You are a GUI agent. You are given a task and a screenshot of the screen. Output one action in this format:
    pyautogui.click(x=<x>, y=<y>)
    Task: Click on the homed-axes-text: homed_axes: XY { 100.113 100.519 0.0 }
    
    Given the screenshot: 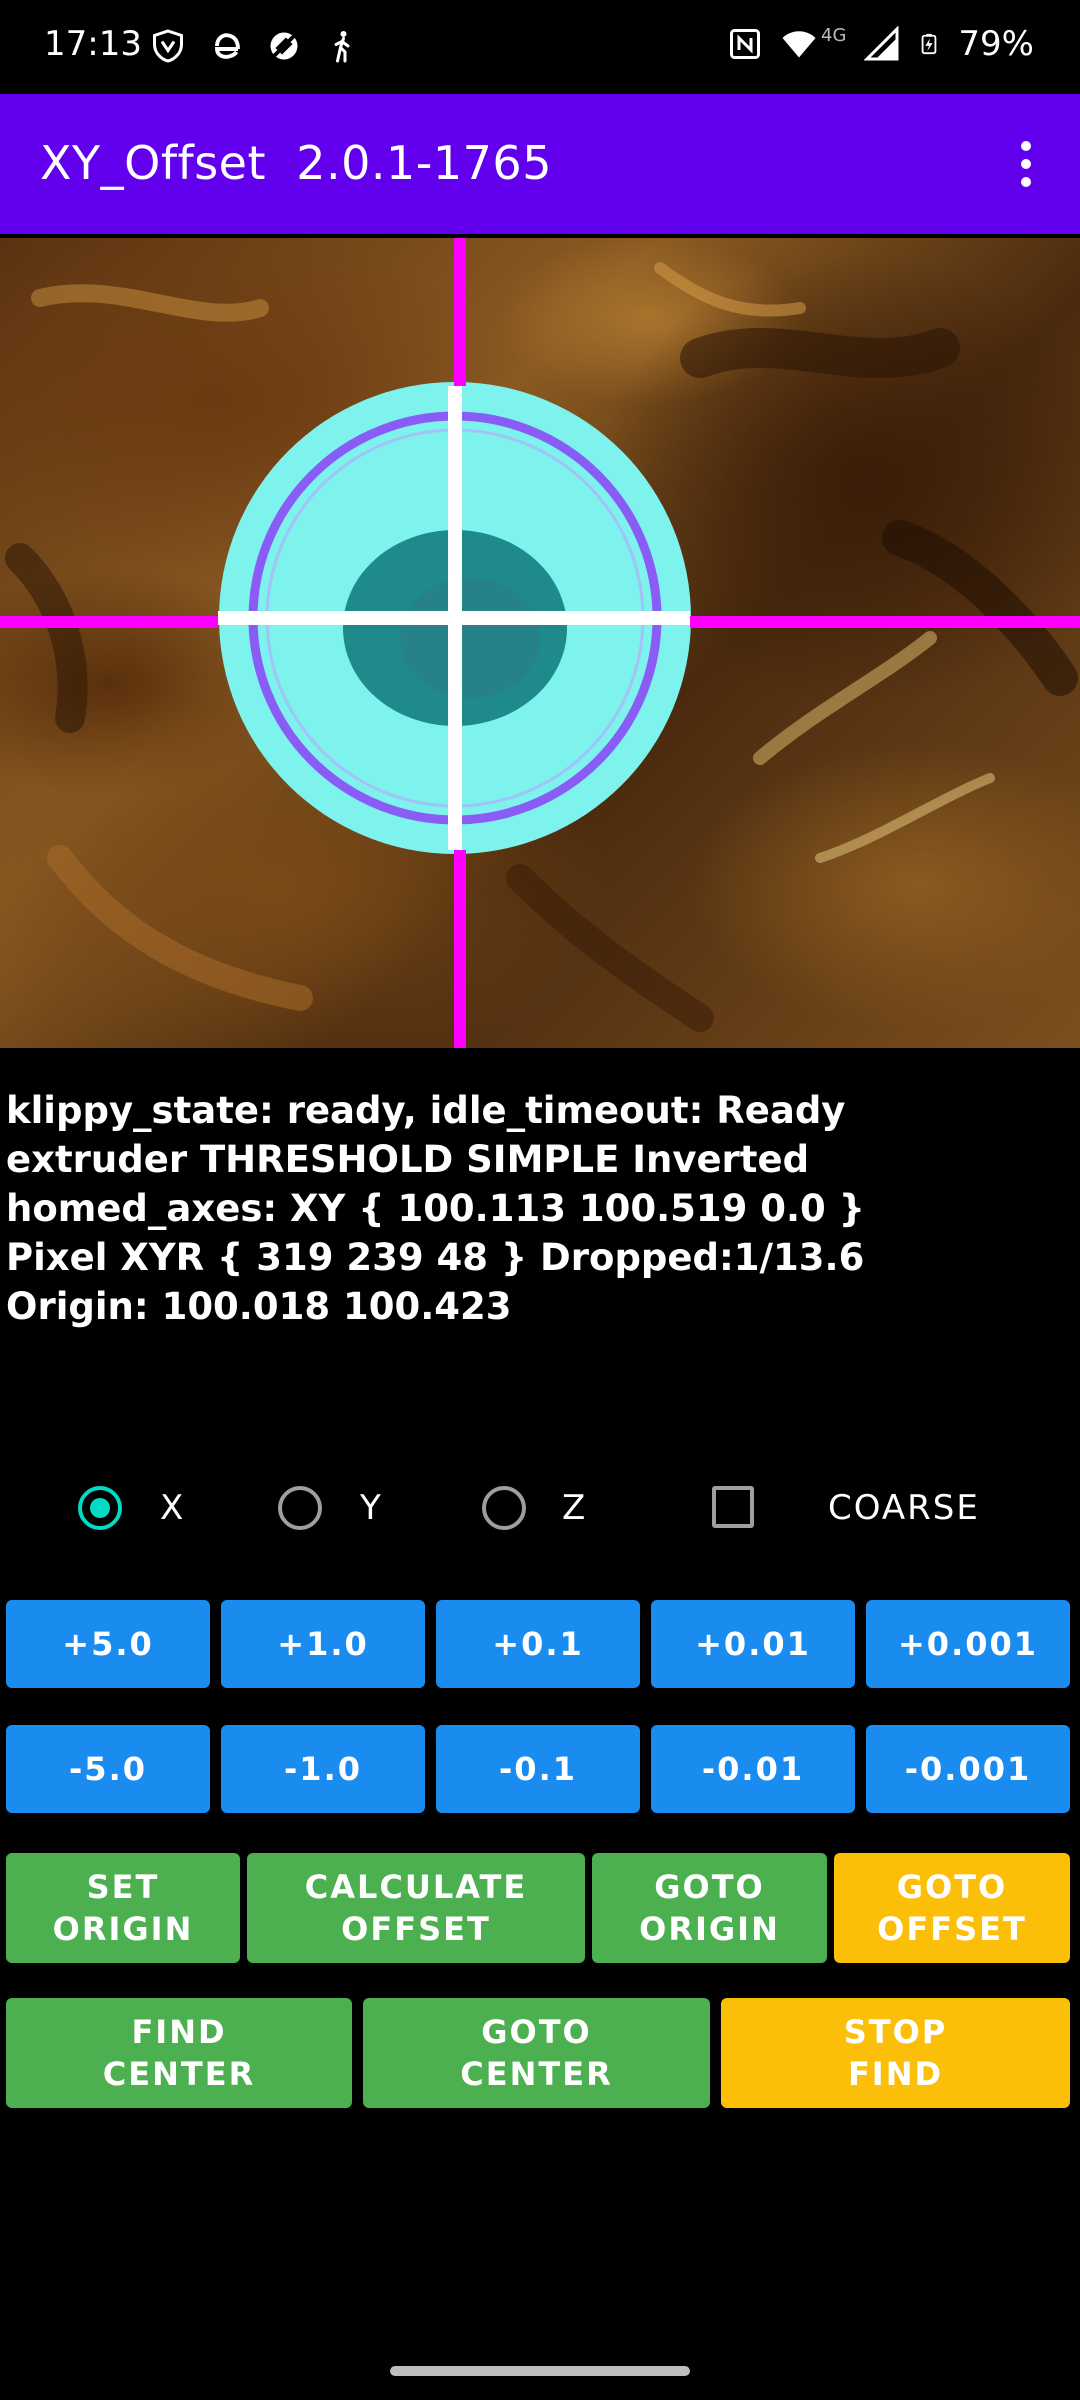 What is the action you would take?
    pyautogui.click(x=436, y=1208)
    